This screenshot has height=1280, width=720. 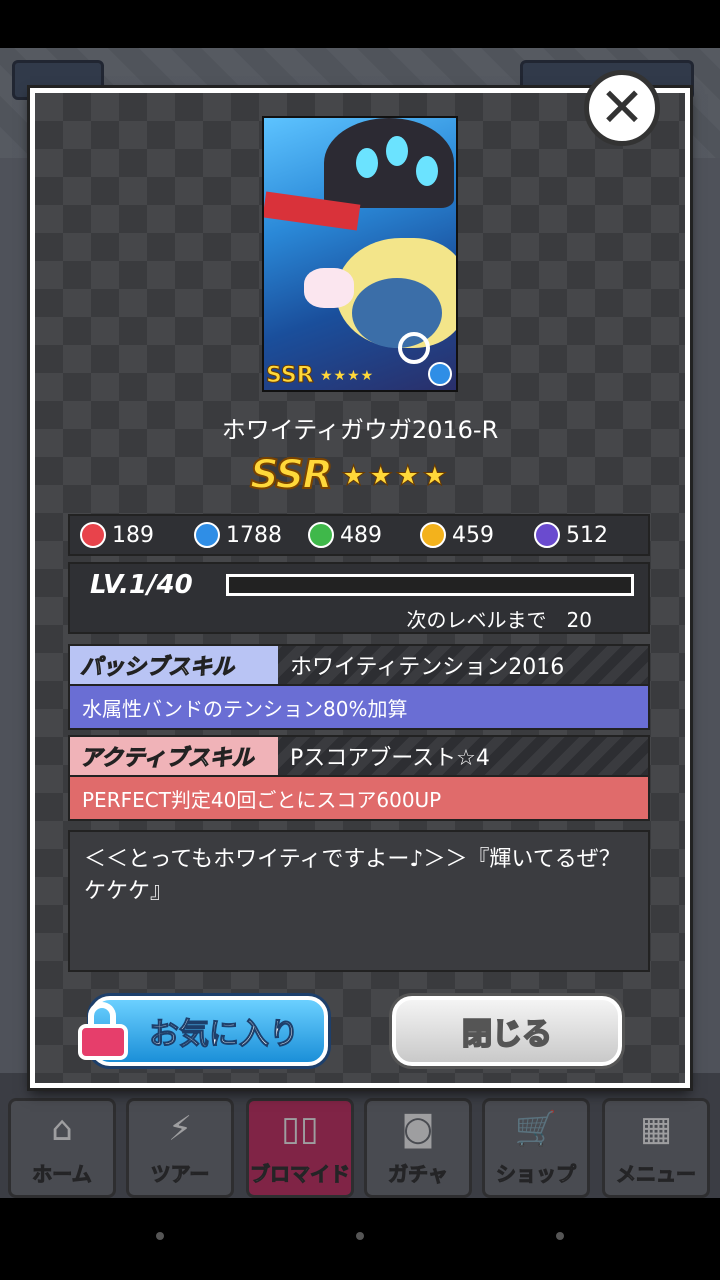 I want to click on passive-skill-desc: 水属性バンドのテンション80%加算, so click(x=359, y=707).